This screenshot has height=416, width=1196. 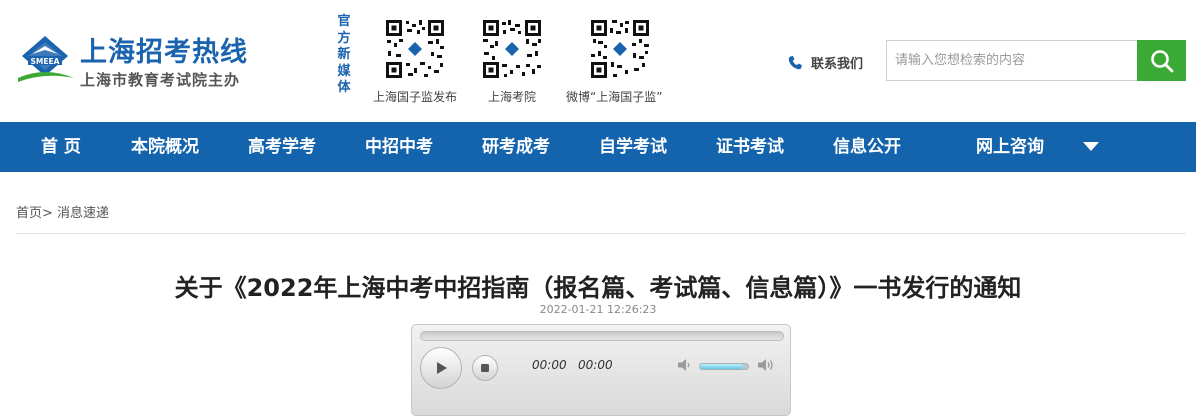 I want to click on site-subtitle: 上海市教育考试院主办, so click(x=160, y=80).